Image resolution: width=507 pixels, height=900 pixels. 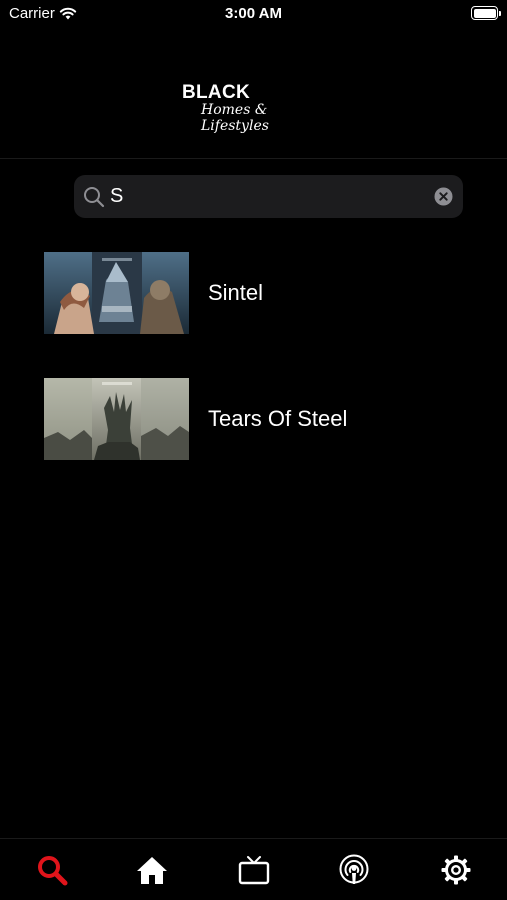 I want to click on clear-search-icon, so click(x=443, y=196).